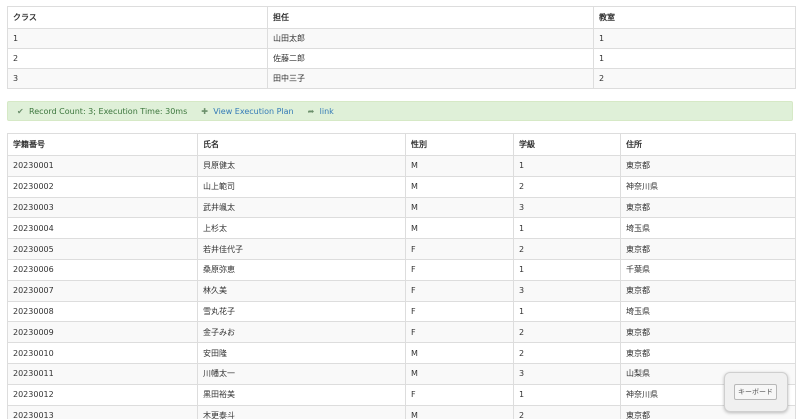 The width and height of the screenshot is (800, 419). I want to click on table-cell: 若井佳代子, so click(301, 249).